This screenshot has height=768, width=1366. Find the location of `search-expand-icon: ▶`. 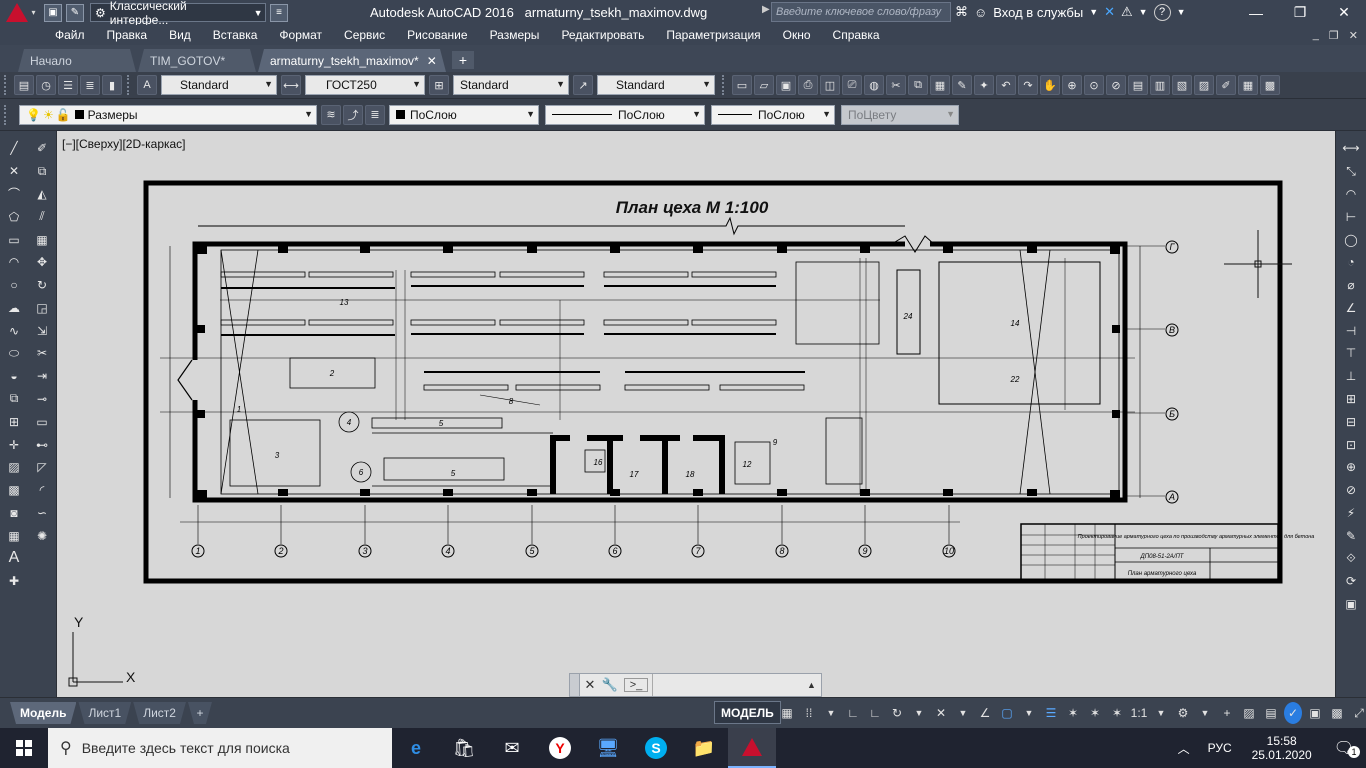

search-expand-icon: ▶ is located at coordinates (766, 9).